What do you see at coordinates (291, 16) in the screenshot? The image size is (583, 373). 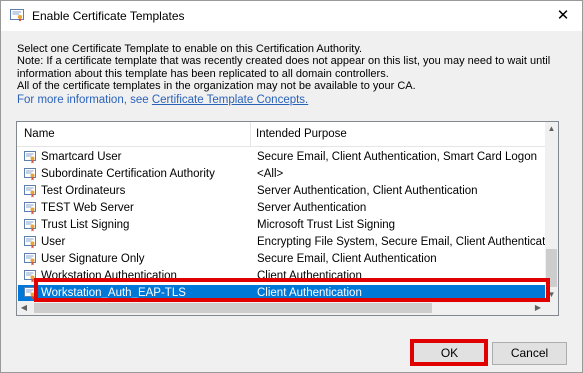 I see `title-bar: Enable Certificate Templates ✕` at bounding box center [291, 16].